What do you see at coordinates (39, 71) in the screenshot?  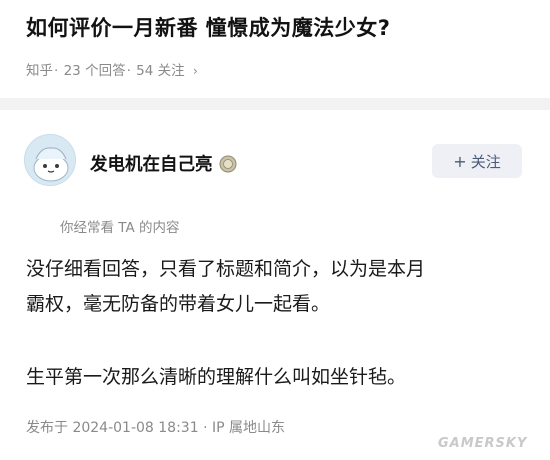 I see `source-label: 知乎` at bounding box center [39, 71].